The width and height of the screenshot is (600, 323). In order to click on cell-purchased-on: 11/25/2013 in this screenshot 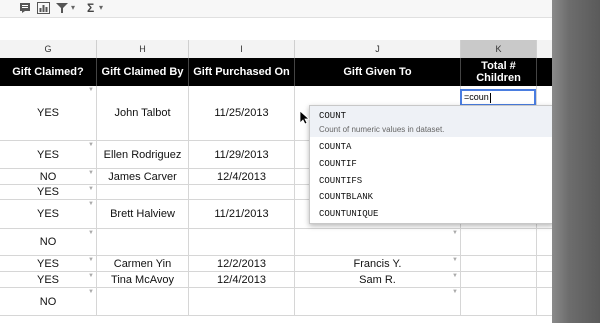, I will do `click(242, 113)`.